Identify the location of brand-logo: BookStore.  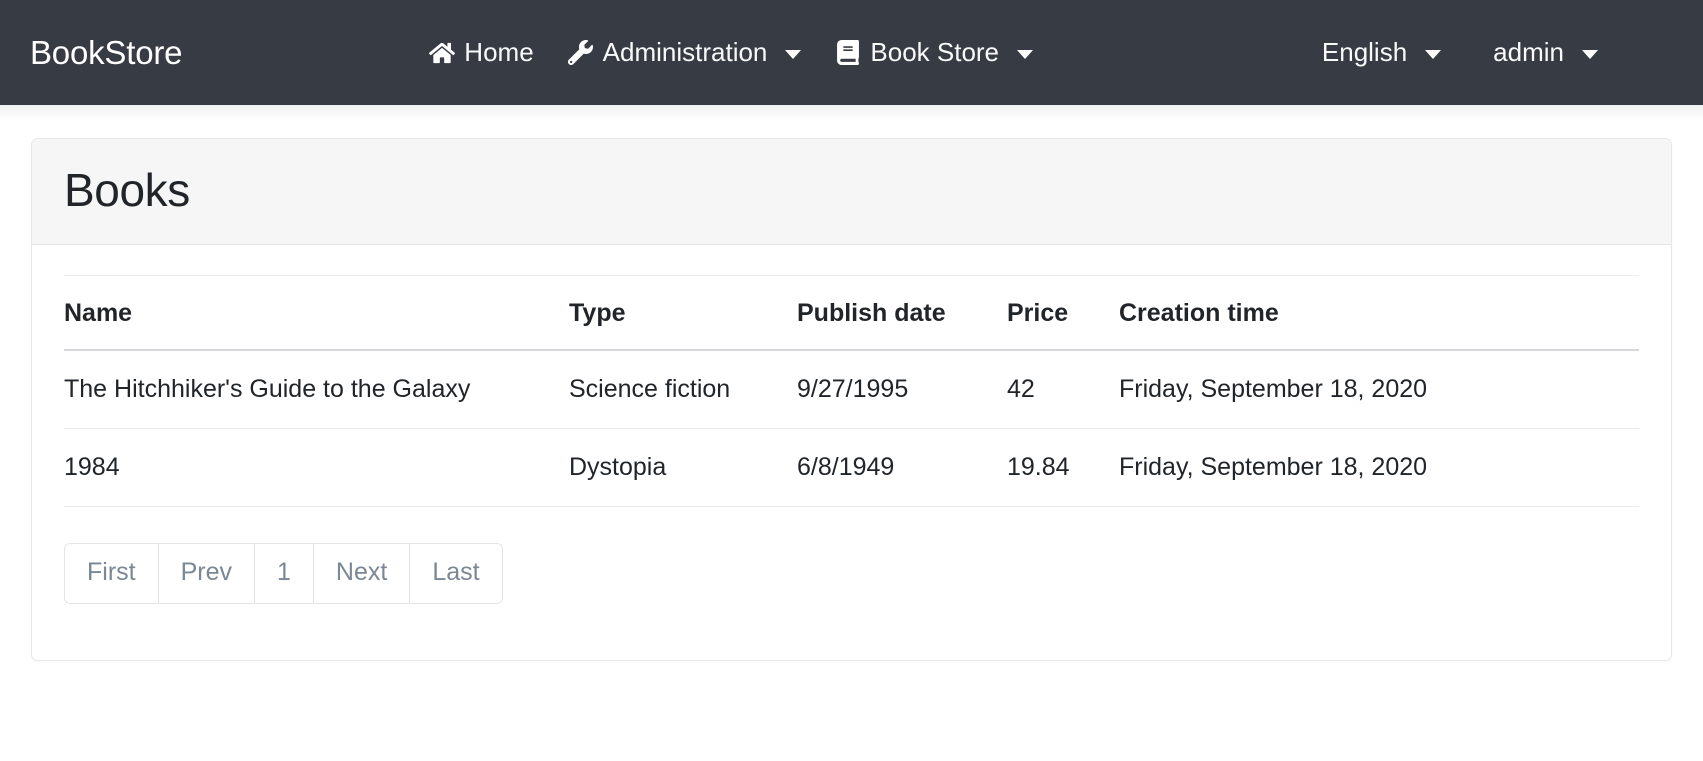
(106, 53).